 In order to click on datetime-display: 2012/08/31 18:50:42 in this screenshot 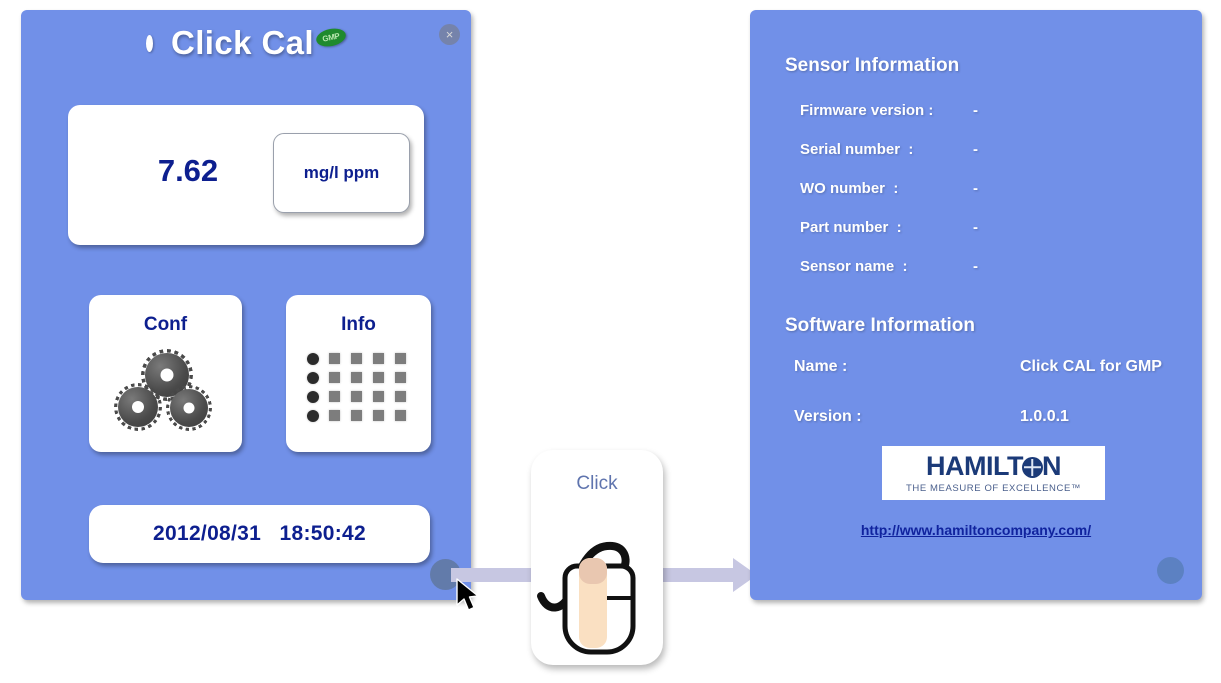, I will do `click(259, 534)`.